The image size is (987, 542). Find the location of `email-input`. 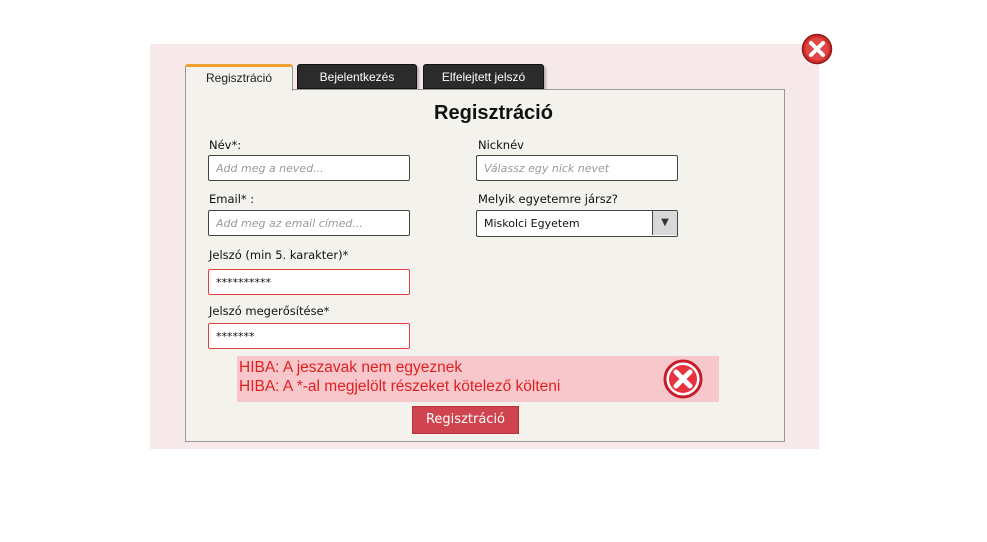

email-input is located at coordinates (309, 223).